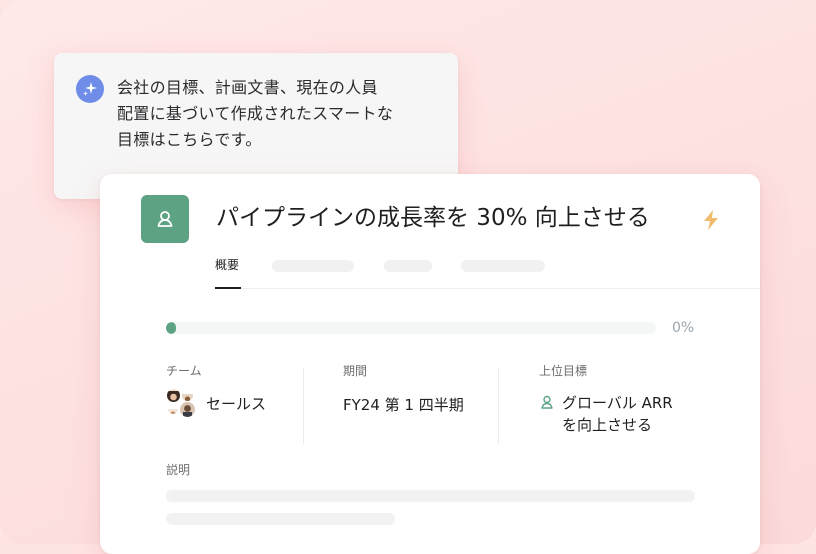 The height and width of the screenshot is (554, 816). I want to click on period-value: FY24 第 1 四半期, so click(403, 404).